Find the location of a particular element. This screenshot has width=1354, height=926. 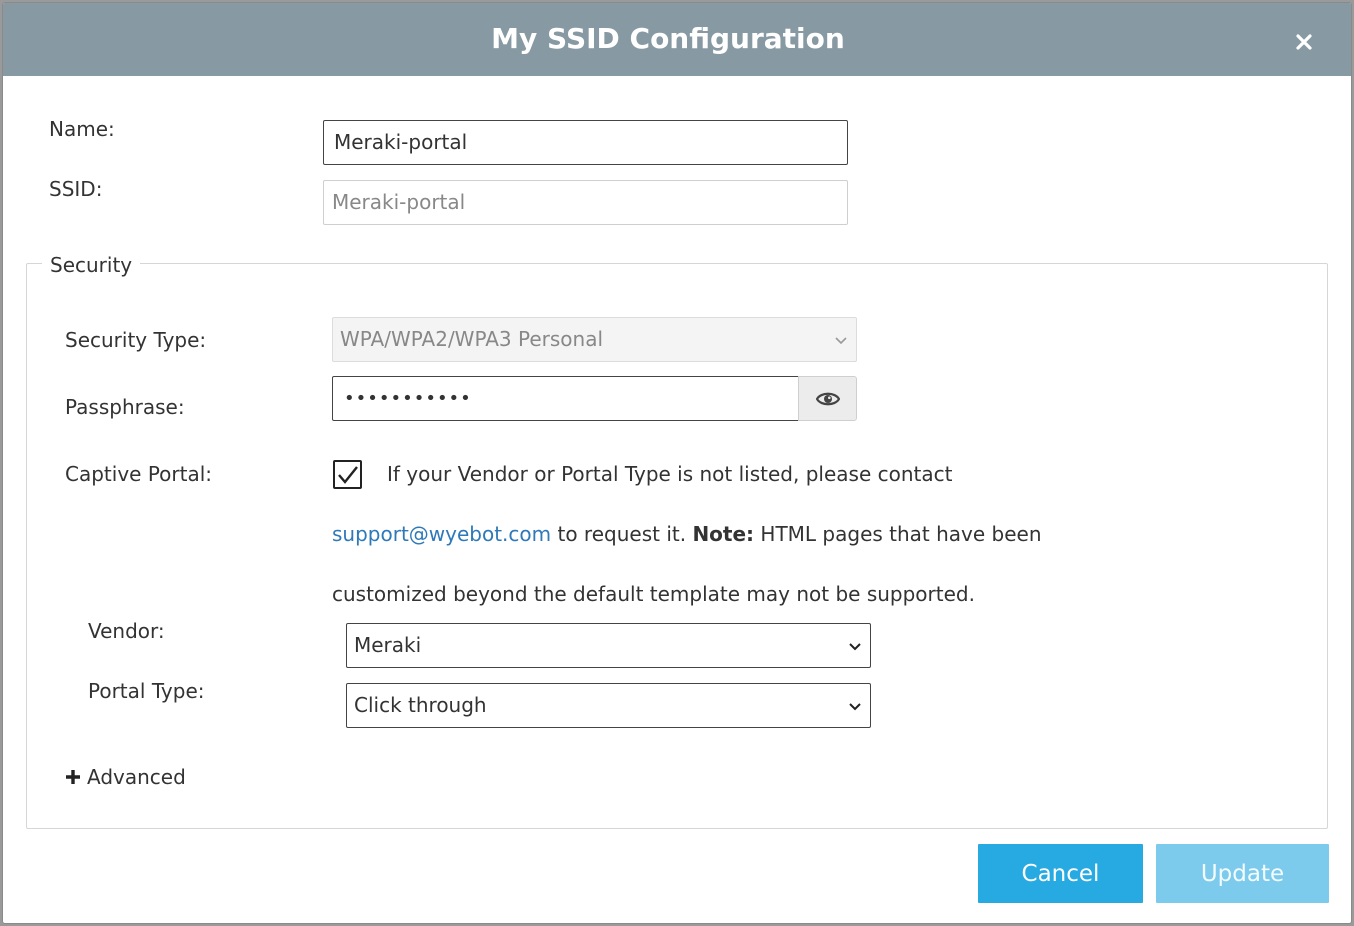

portal-type-label: Portal Type: is located at coordinates (146, 691).